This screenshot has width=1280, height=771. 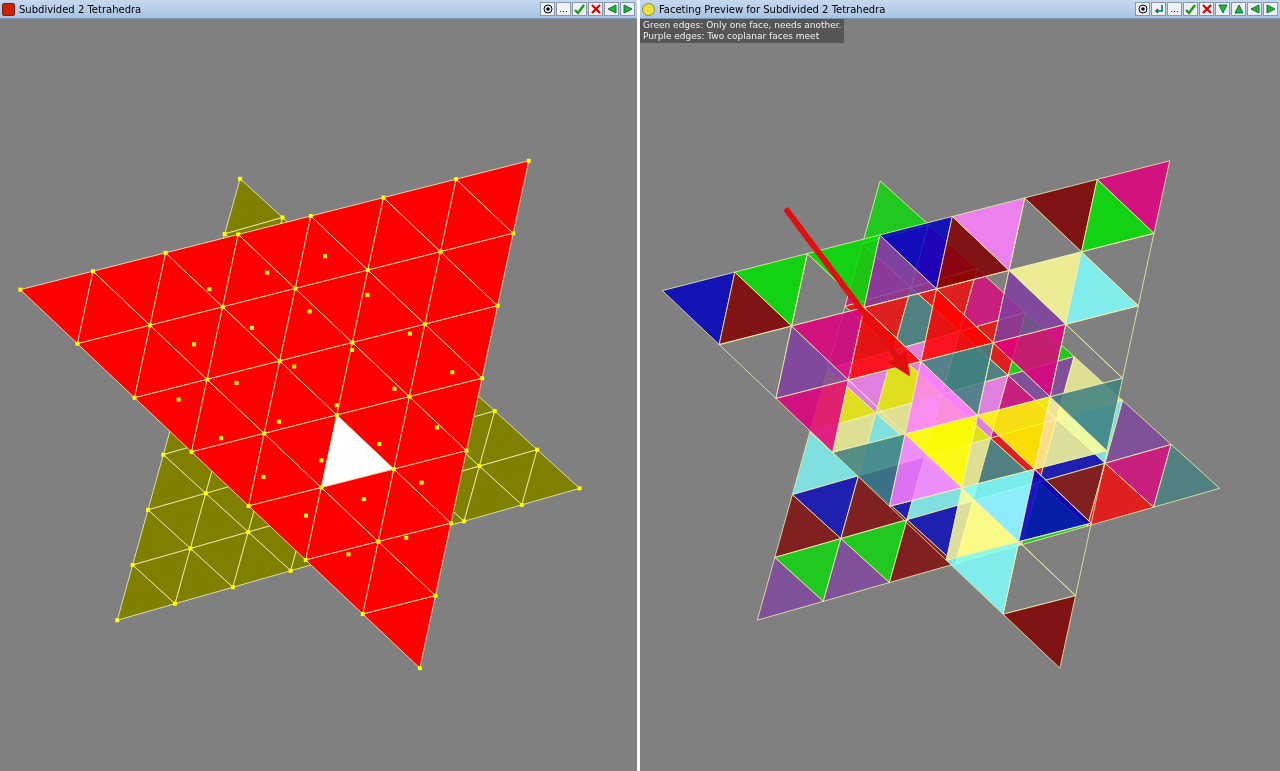 I want to click on up-triangle-icon, so click(x=1238, y=9).